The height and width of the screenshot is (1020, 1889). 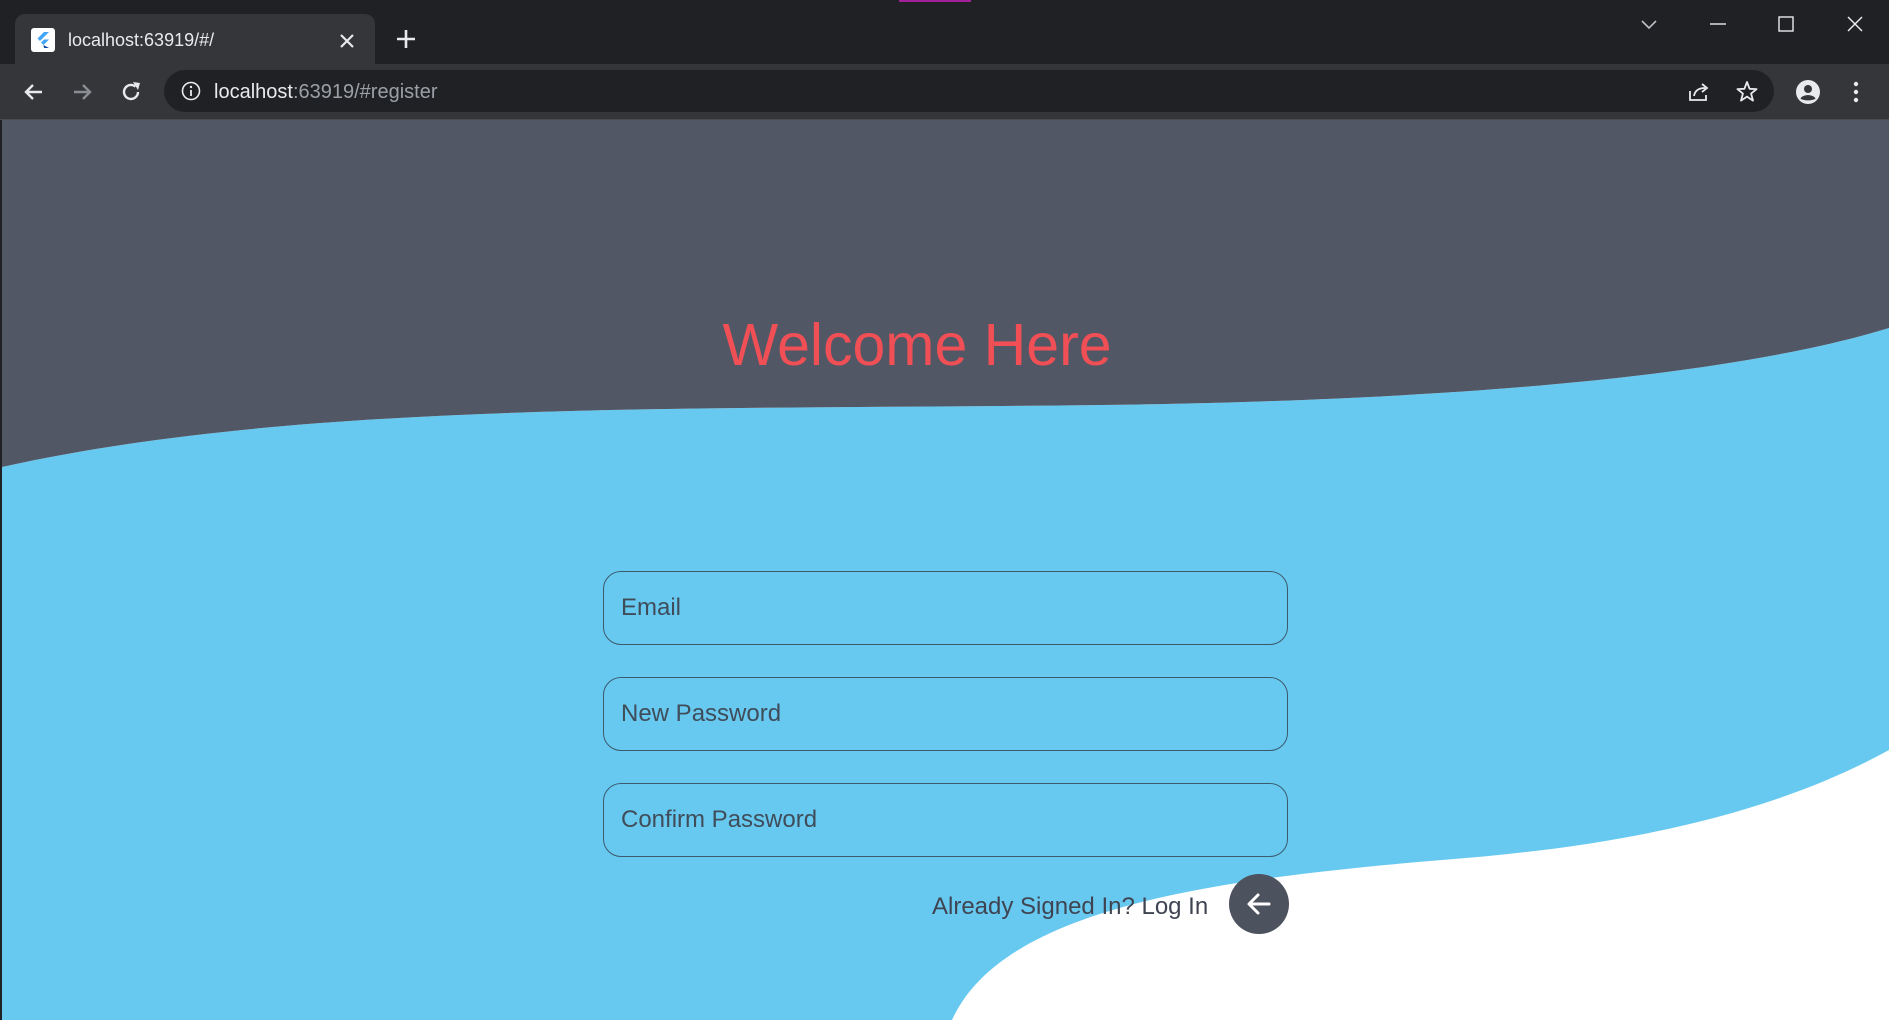 What do you see at coordinates (917, 345) in the screenshot?
I see `welcome-title: Welcome Here` at bounding box center [917, 345].